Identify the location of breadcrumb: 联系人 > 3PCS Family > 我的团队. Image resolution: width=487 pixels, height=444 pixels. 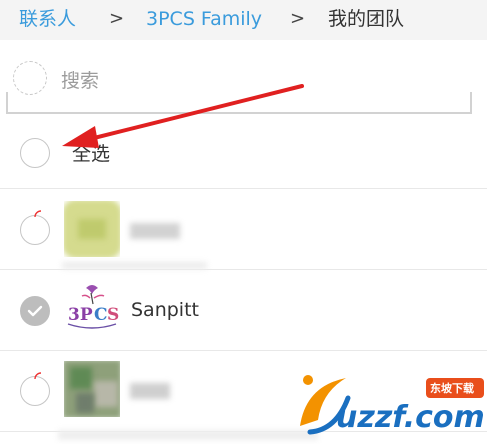
(243, 20).